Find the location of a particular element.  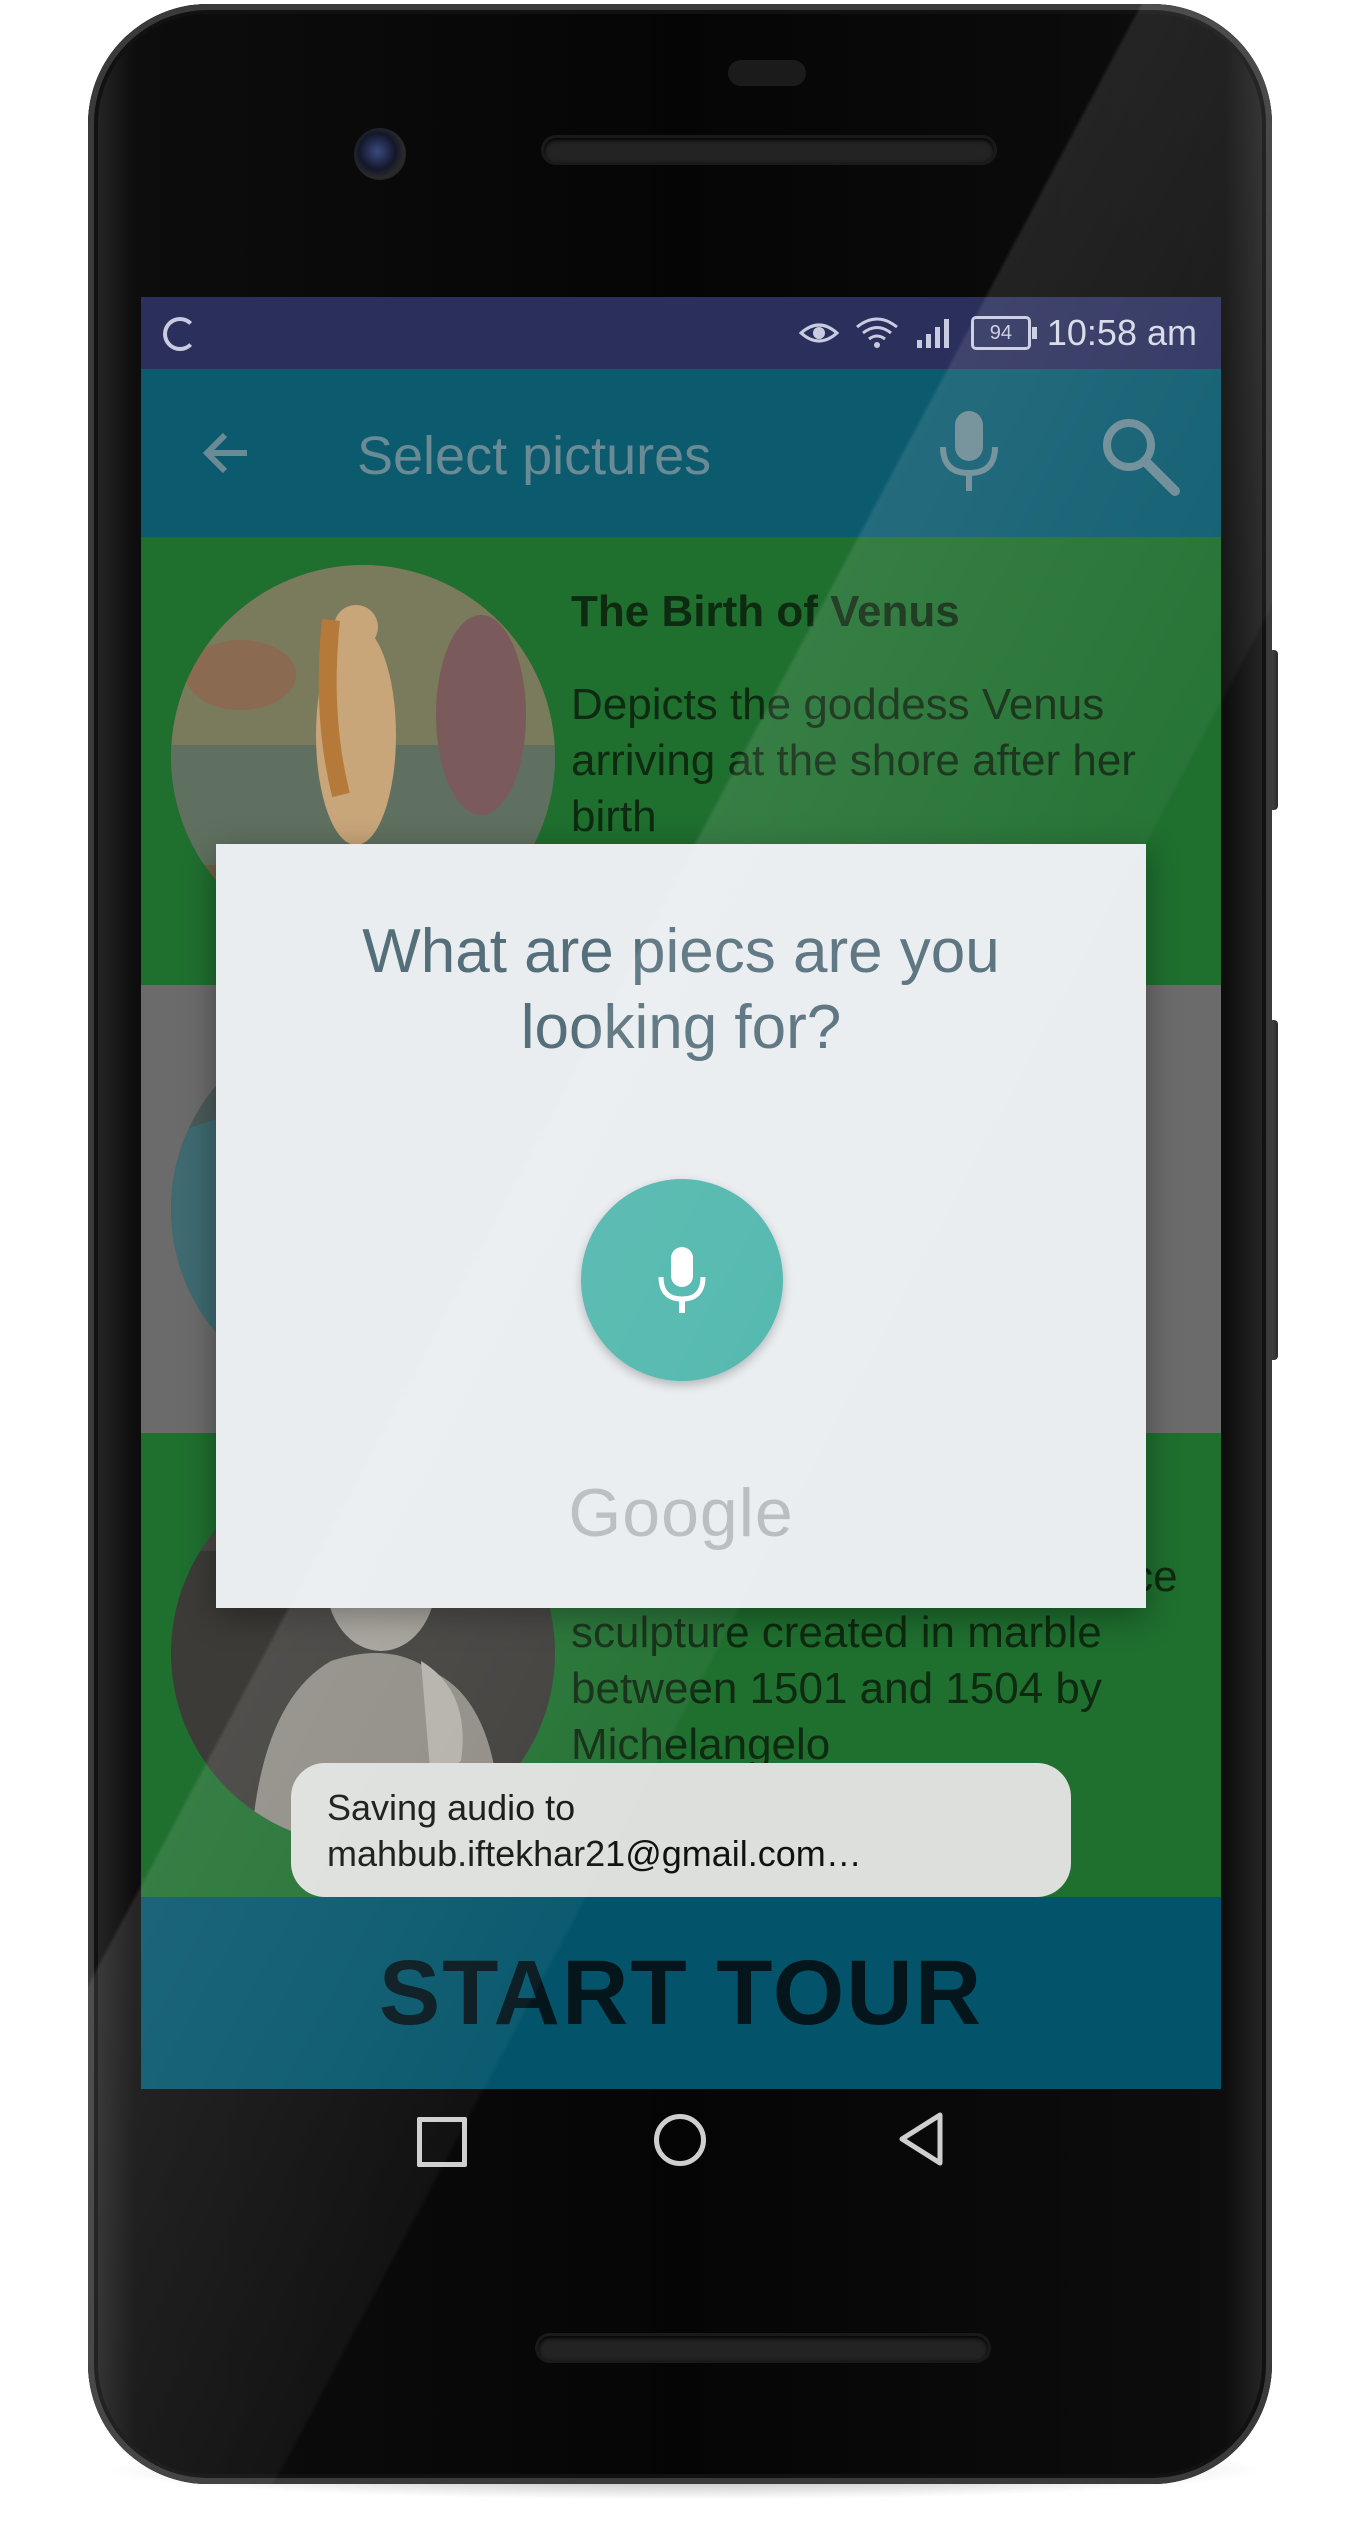

voice-mic-button is located at coordinates (682, 1280).